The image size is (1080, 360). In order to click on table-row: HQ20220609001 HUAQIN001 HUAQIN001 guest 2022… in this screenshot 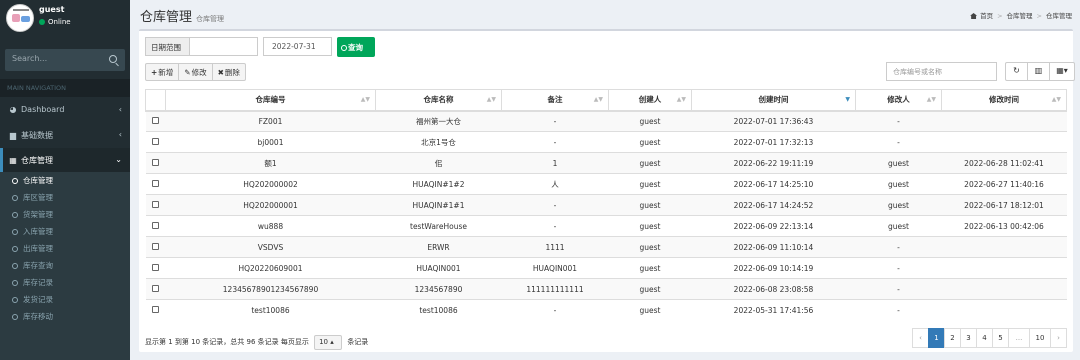, I will do `click(606, 268)`.